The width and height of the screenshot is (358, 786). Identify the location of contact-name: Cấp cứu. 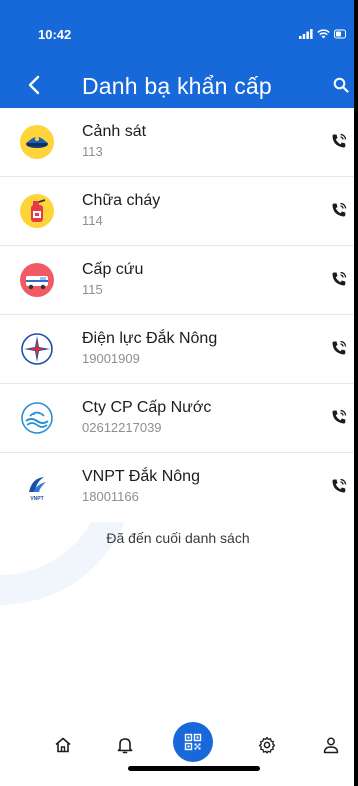
(113, 269).